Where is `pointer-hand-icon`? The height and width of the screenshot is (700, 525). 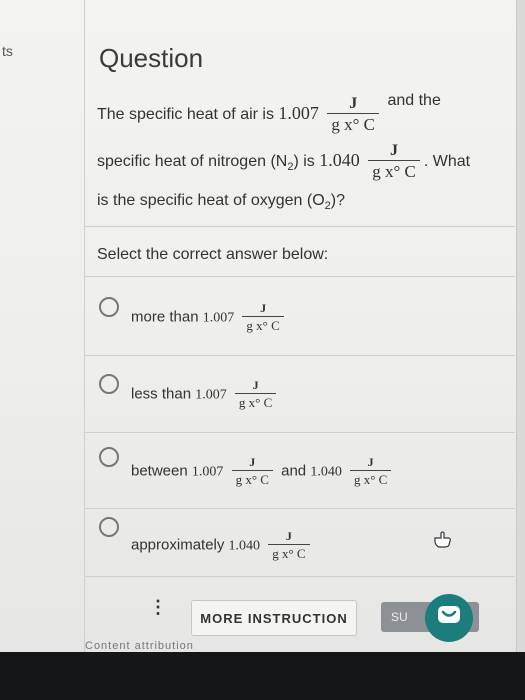
pointer-hand-icon is located at coordinates (443, 541).